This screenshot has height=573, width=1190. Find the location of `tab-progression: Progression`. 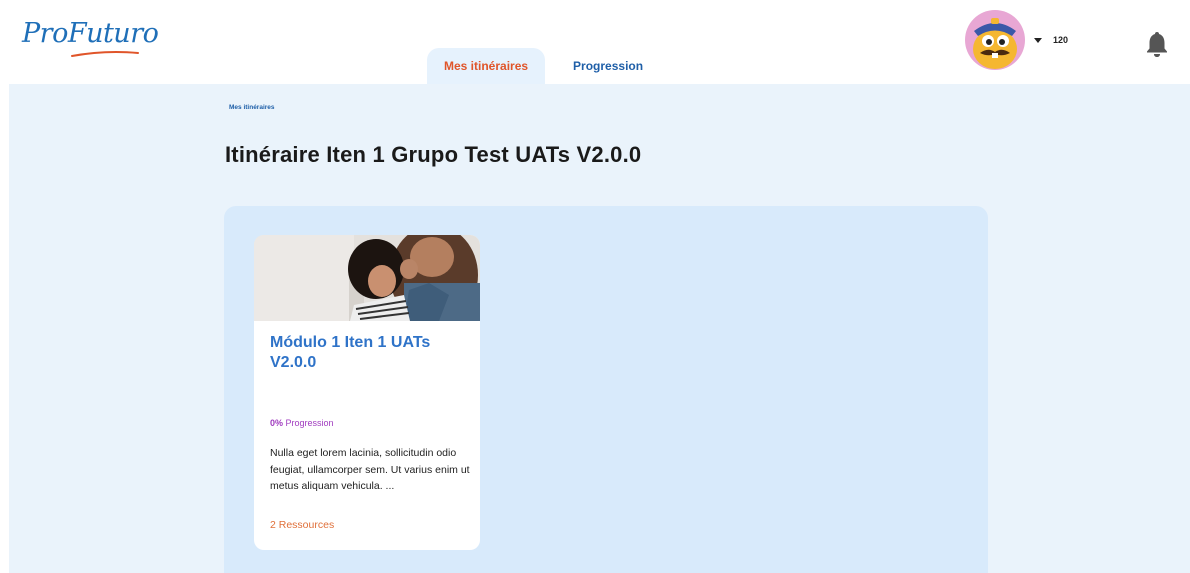

tab-progression: Progression is located at coordinates (608, 66).